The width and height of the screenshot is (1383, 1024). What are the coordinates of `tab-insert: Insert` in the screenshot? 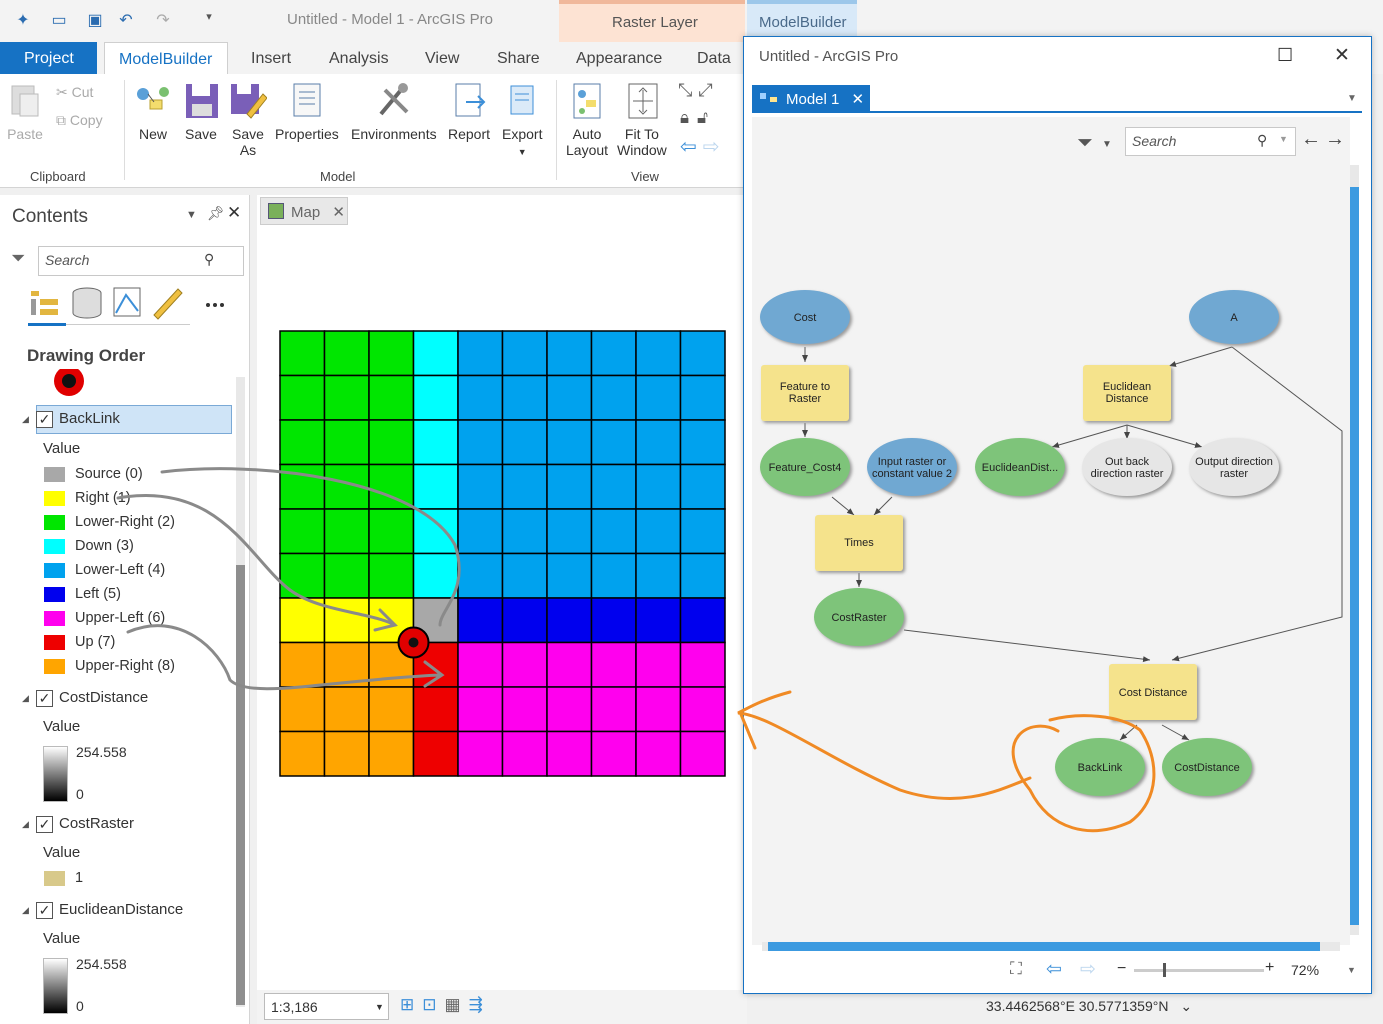 It's located at (271, 59).